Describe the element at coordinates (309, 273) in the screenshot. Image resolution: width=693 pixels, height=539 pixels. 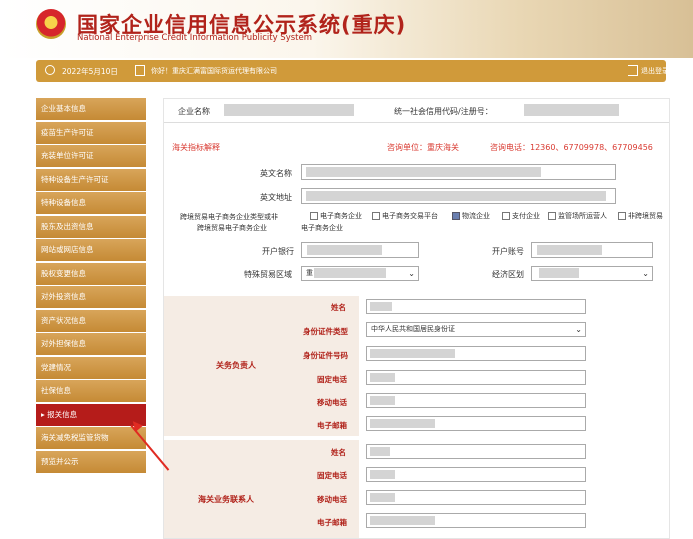
I see `zone-select-value: 重` at that location.